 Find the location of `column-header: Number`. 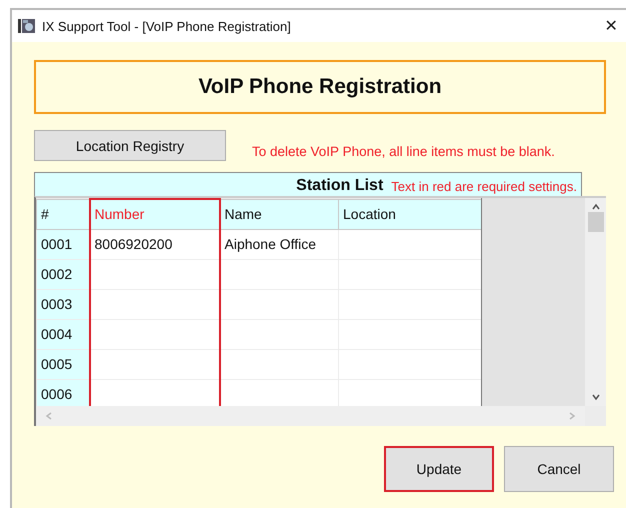

column-header: Number is located at coordinates (155, 214).